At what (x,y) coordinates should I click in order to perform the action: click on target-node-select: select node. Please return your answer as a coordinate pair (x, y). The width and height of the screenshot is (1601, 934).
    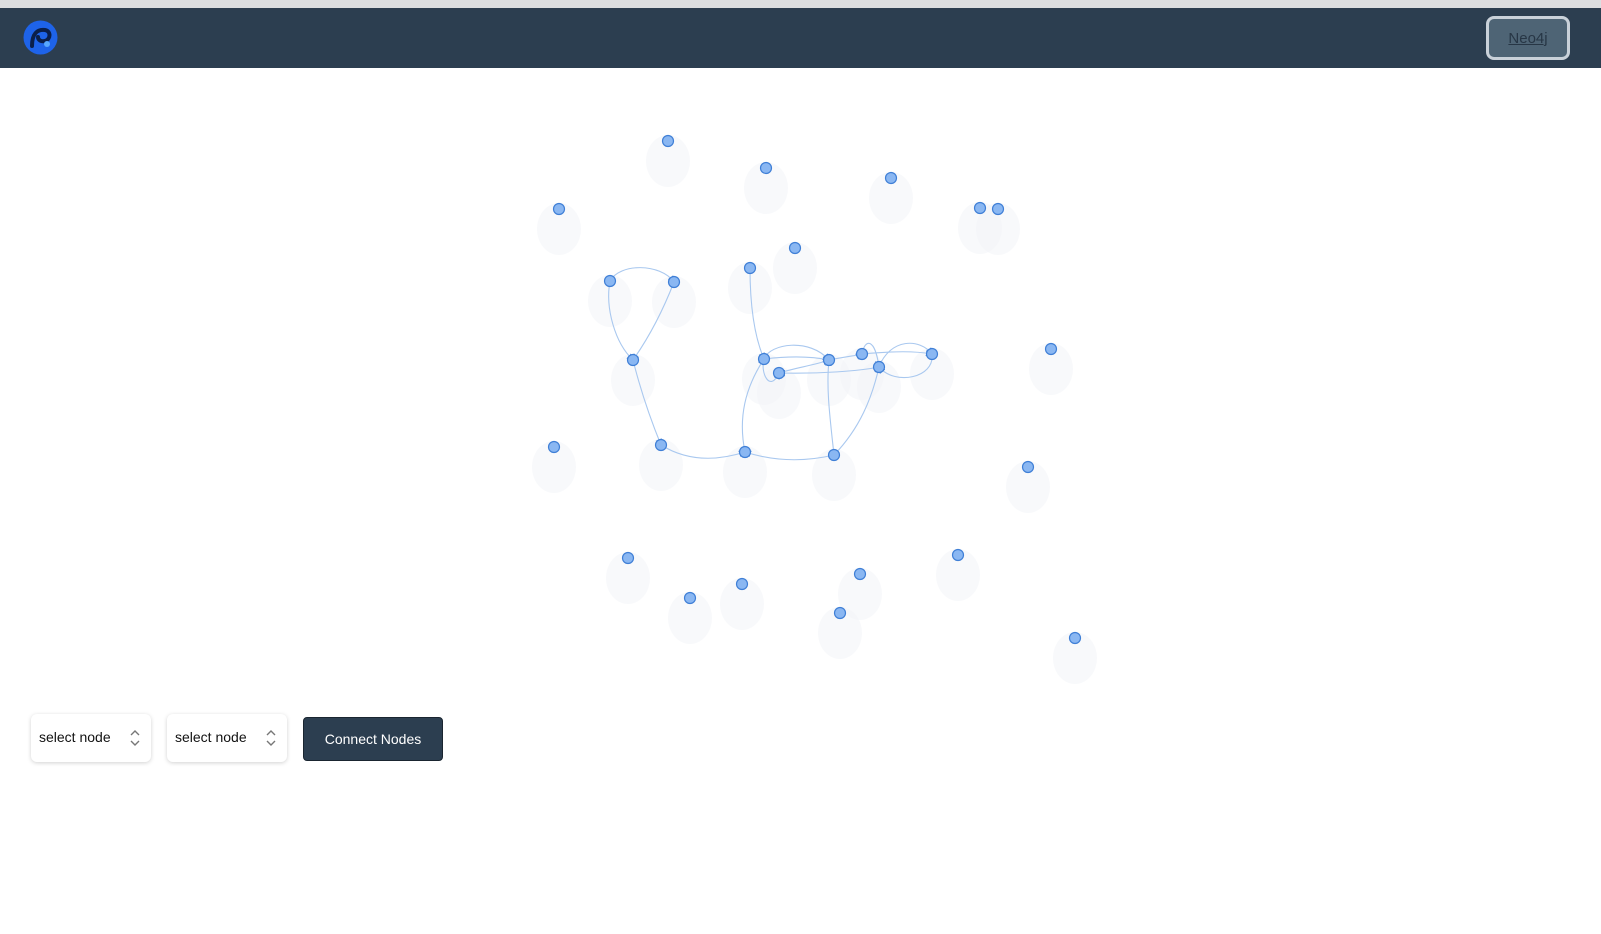
    Looking at the image, I should click on (227, 738).